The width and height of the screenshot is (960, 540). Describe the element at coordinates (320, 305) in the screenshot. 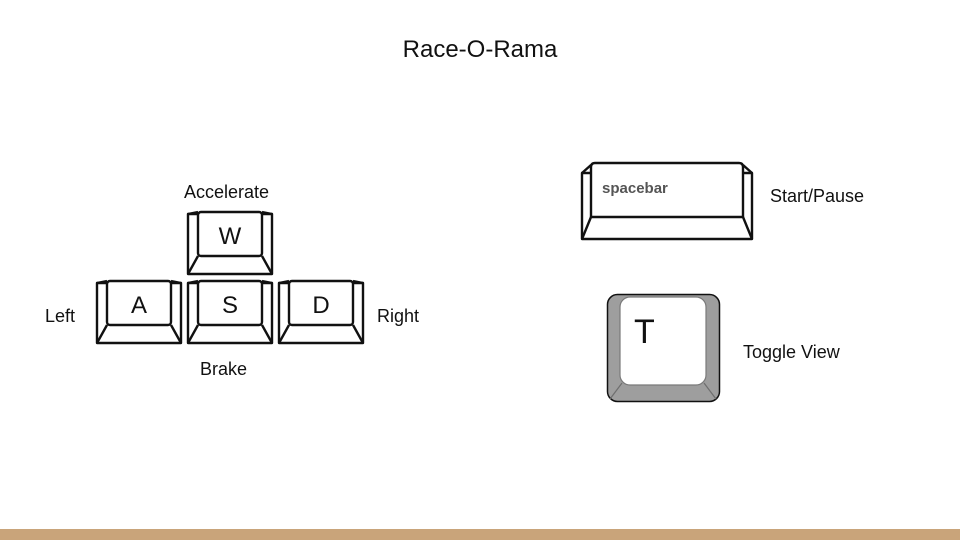

I see `d-key-letter: D` at that location.